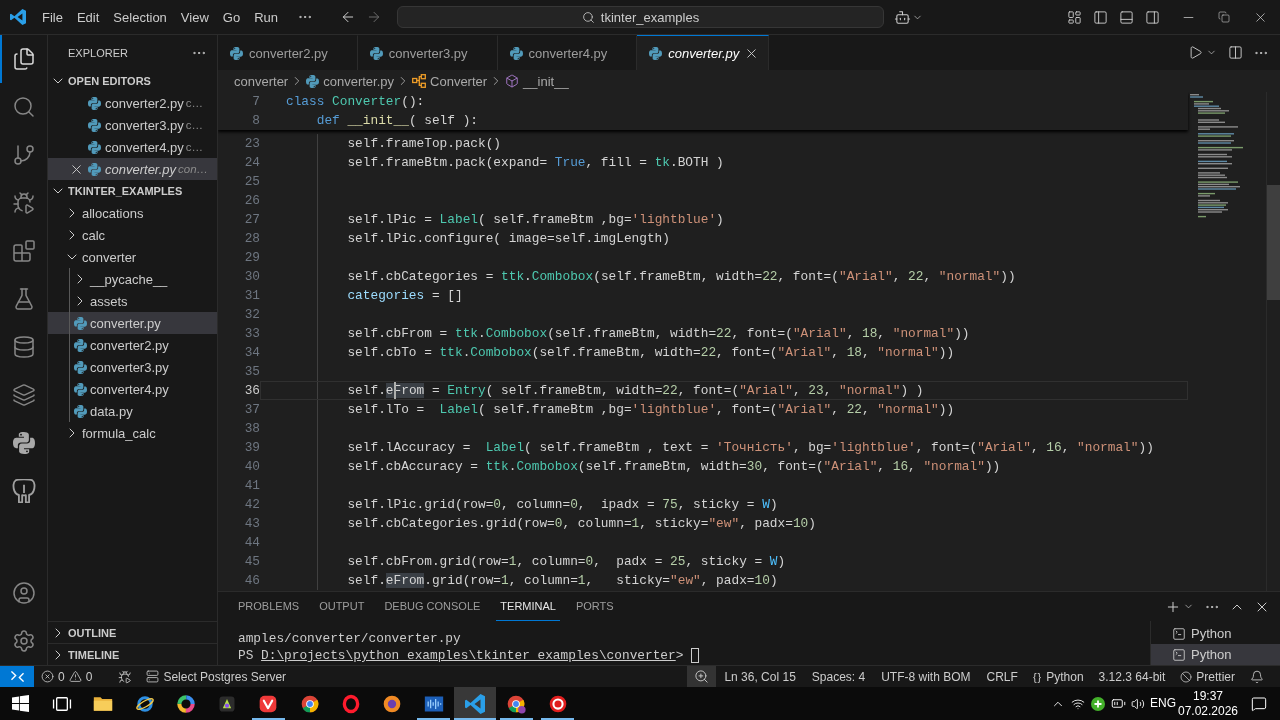  I want to click on play-icon, so click(1195, 52).